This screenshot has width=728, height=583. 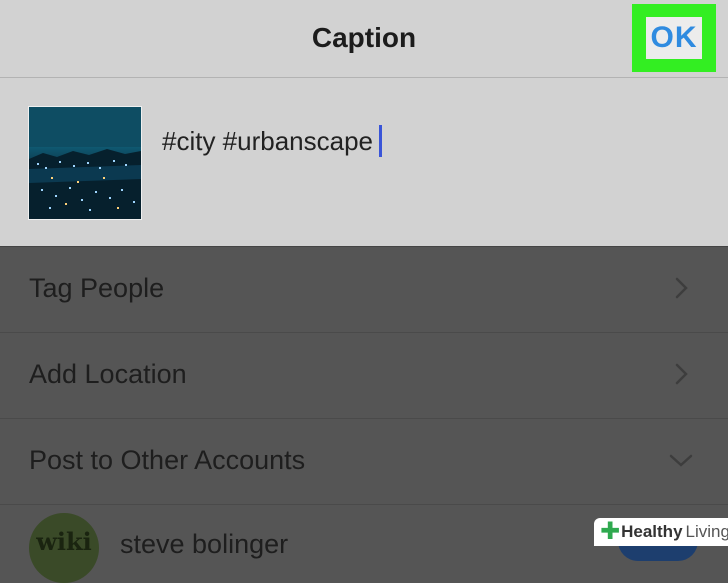 What do you see at coordinates (652, 531) in the screenshot?
I see `watermark-word1: Healthy` at bounding box center [652, 531].